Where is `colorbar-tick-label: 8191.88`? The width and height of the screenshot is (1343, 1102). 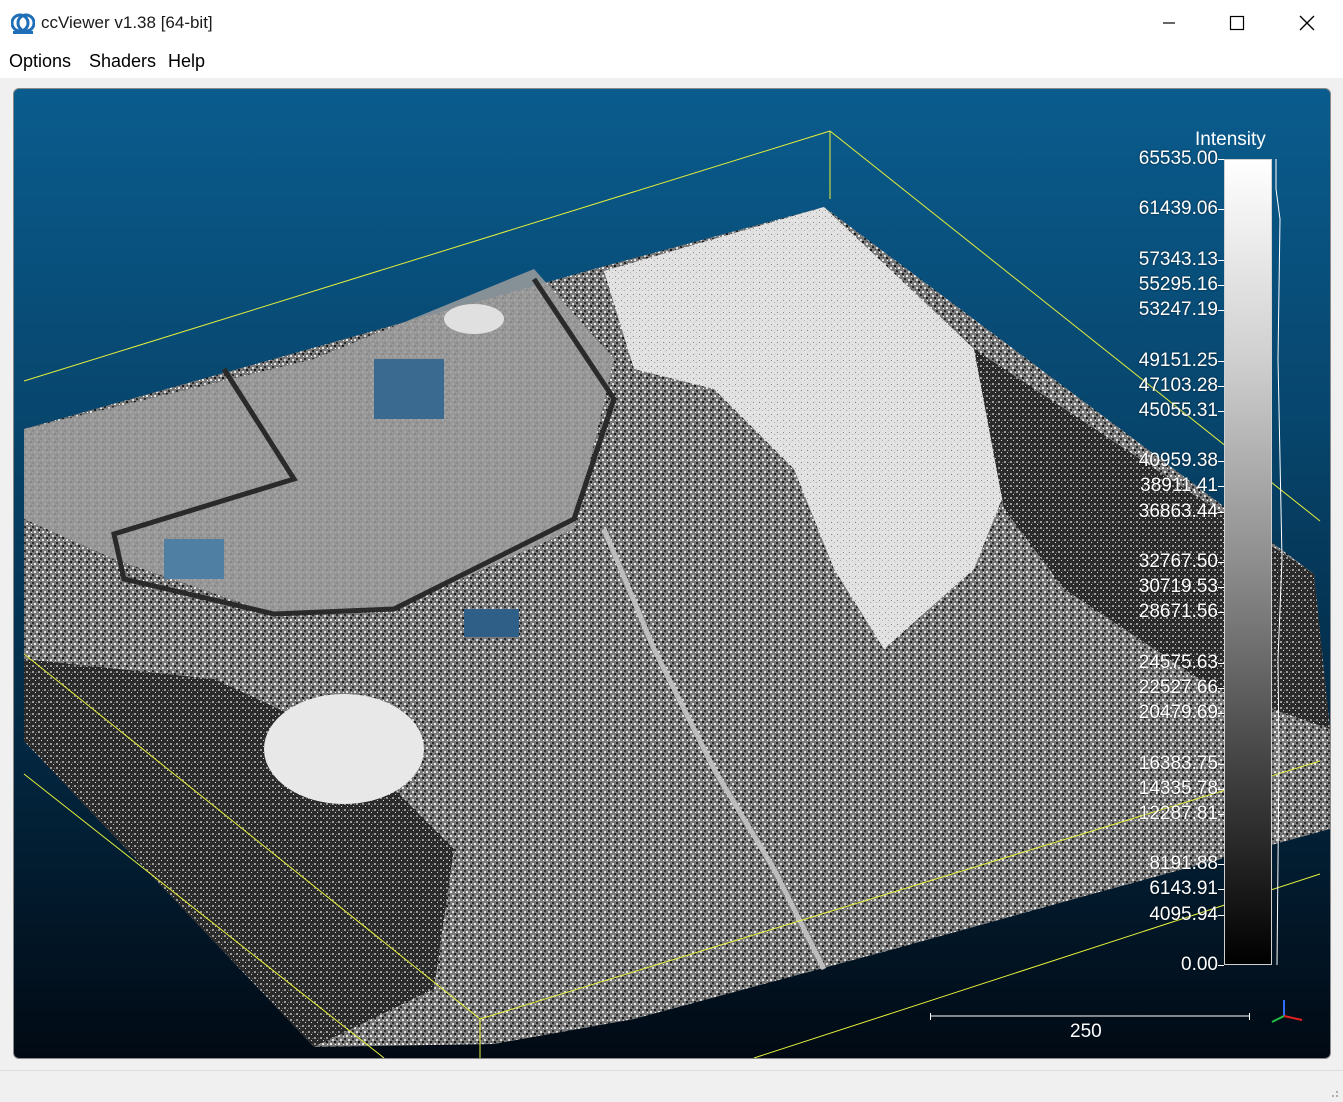 colorbar-tick-label: 8191.88 is located at coordinates (1183, 864).